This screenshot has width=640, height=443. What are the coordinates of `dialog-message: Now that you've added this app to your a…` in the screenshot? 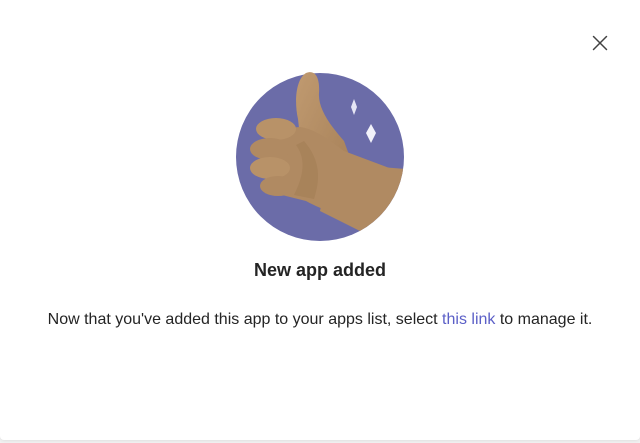 It's located at (320, 320).